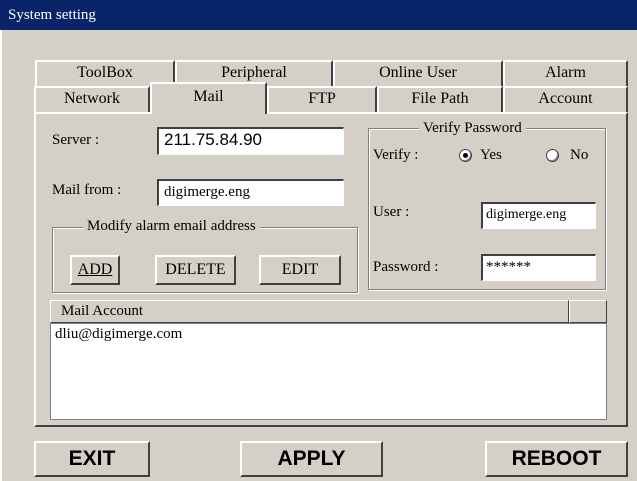 This screenshot has height=481, width=637. Describe the element at coordinates (552, 155) in the screenshot. I see `verify-no-radio` at that location.